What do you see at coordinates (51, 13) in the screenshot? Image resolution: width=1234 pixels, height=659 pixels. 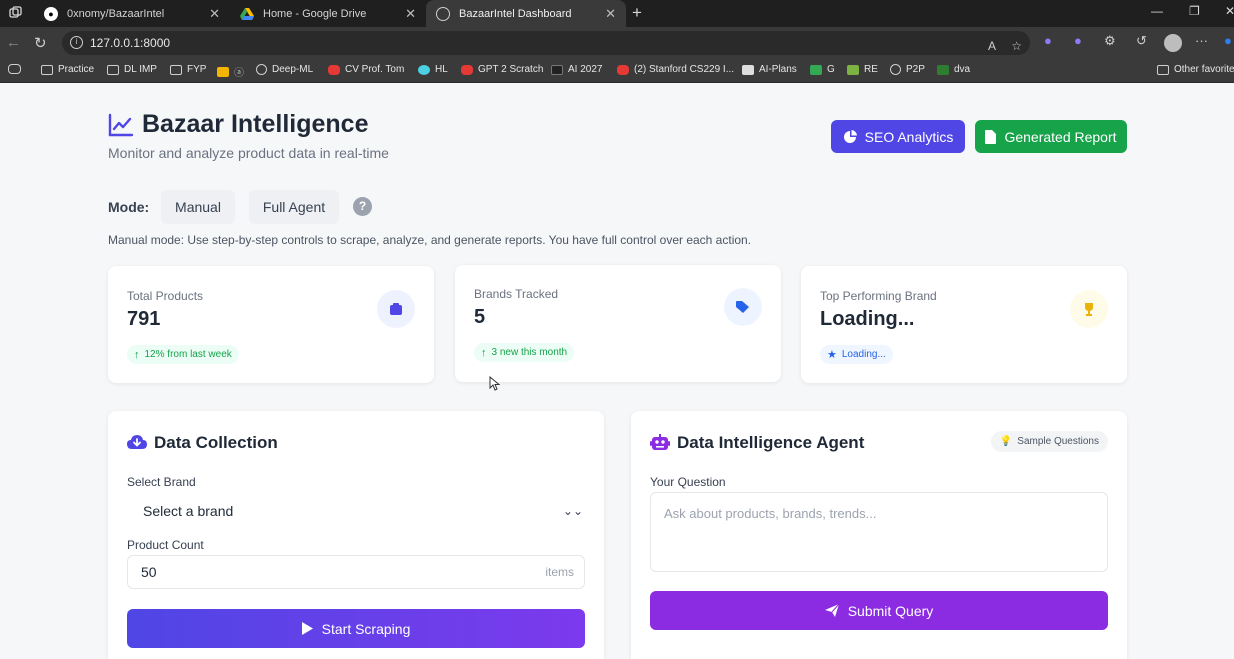 I see `github-icon: ●` at bounding box center [51, 13].